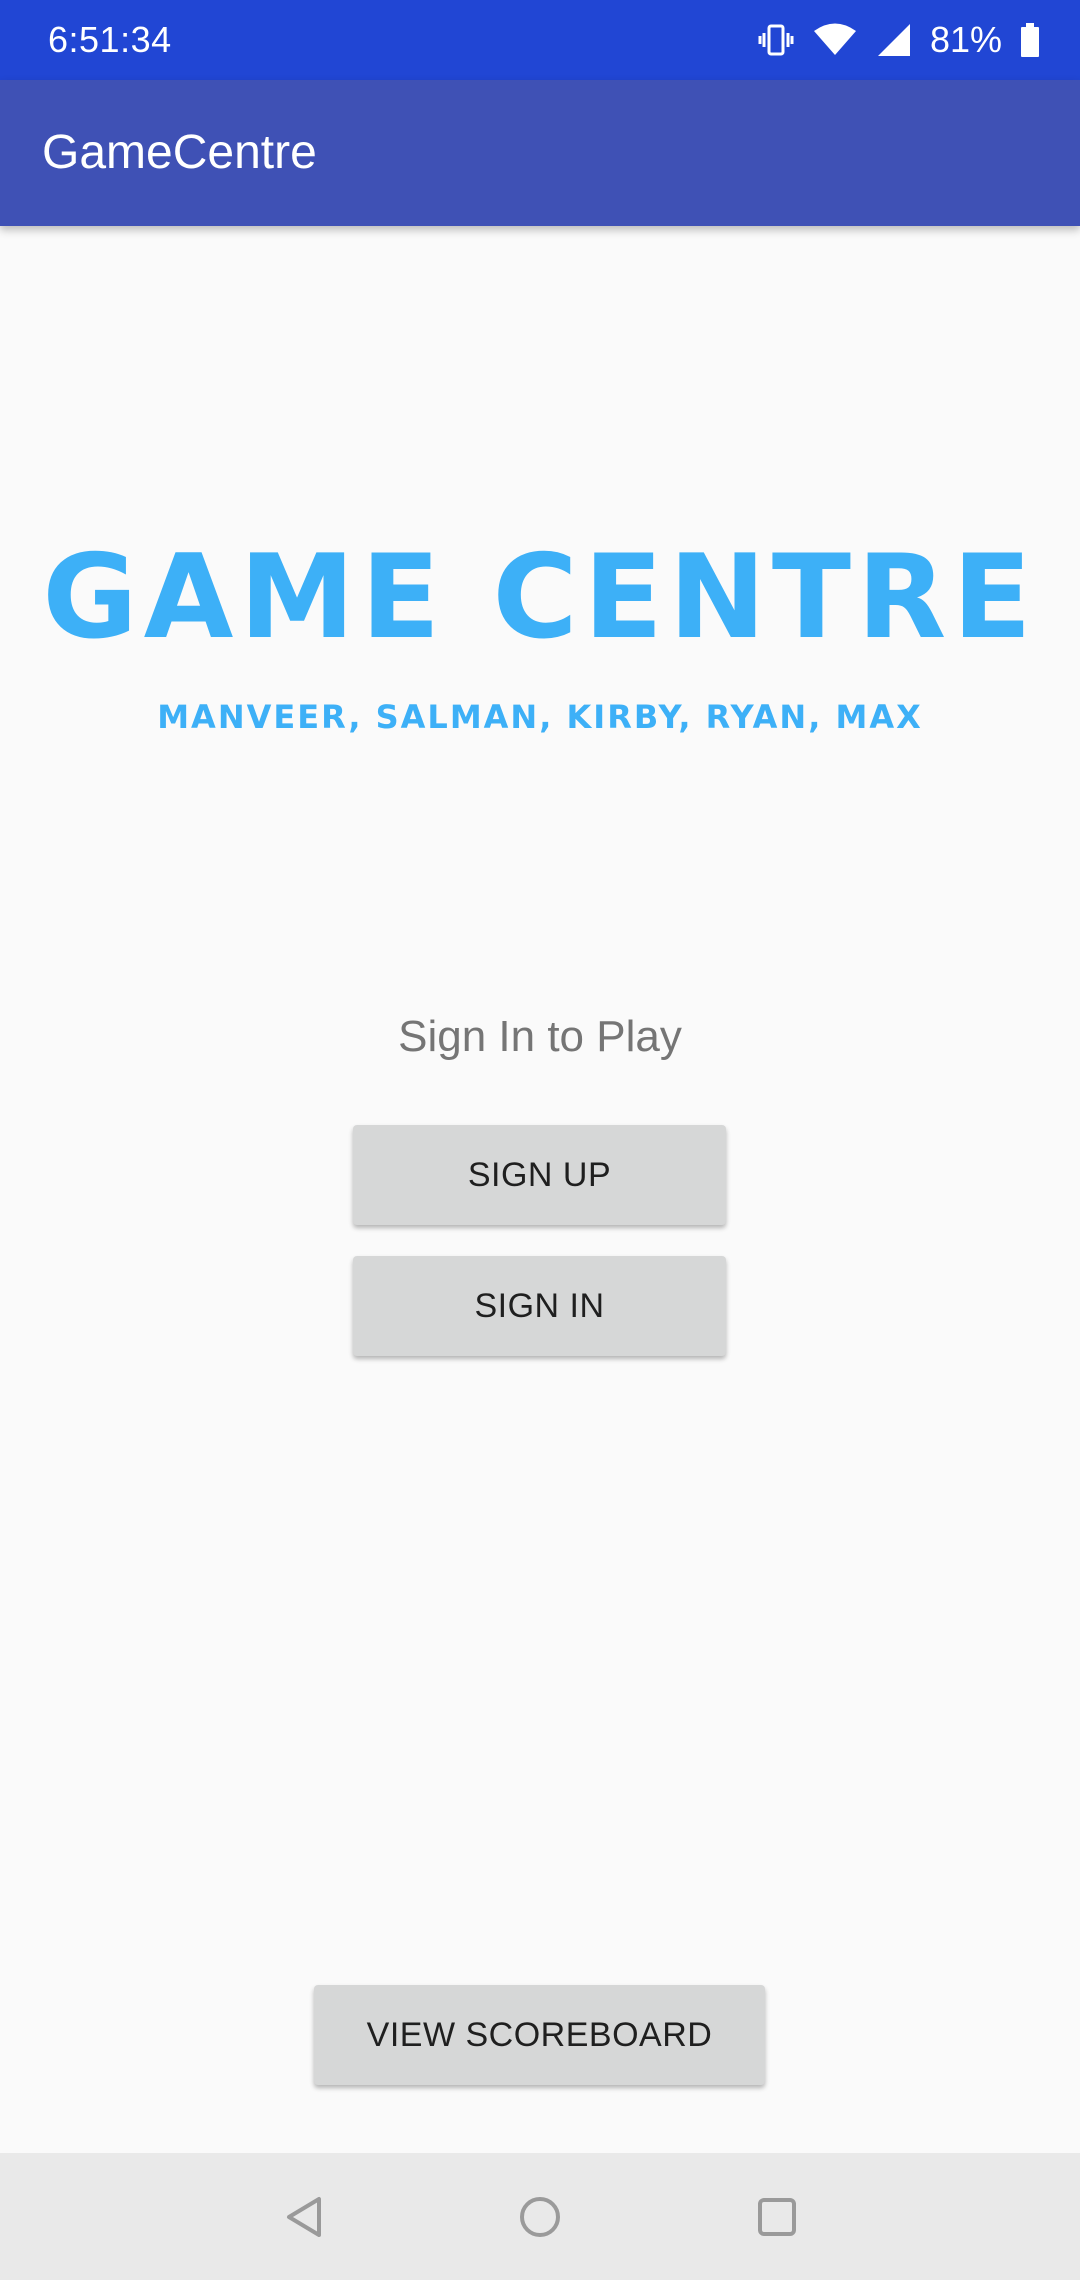 The height and width of the screenshot is (2280, 1080). Describe the element at coordinates (540, 1036) in the screenshot. I see `sign-in-prompt: Sign In to Play` at that location.